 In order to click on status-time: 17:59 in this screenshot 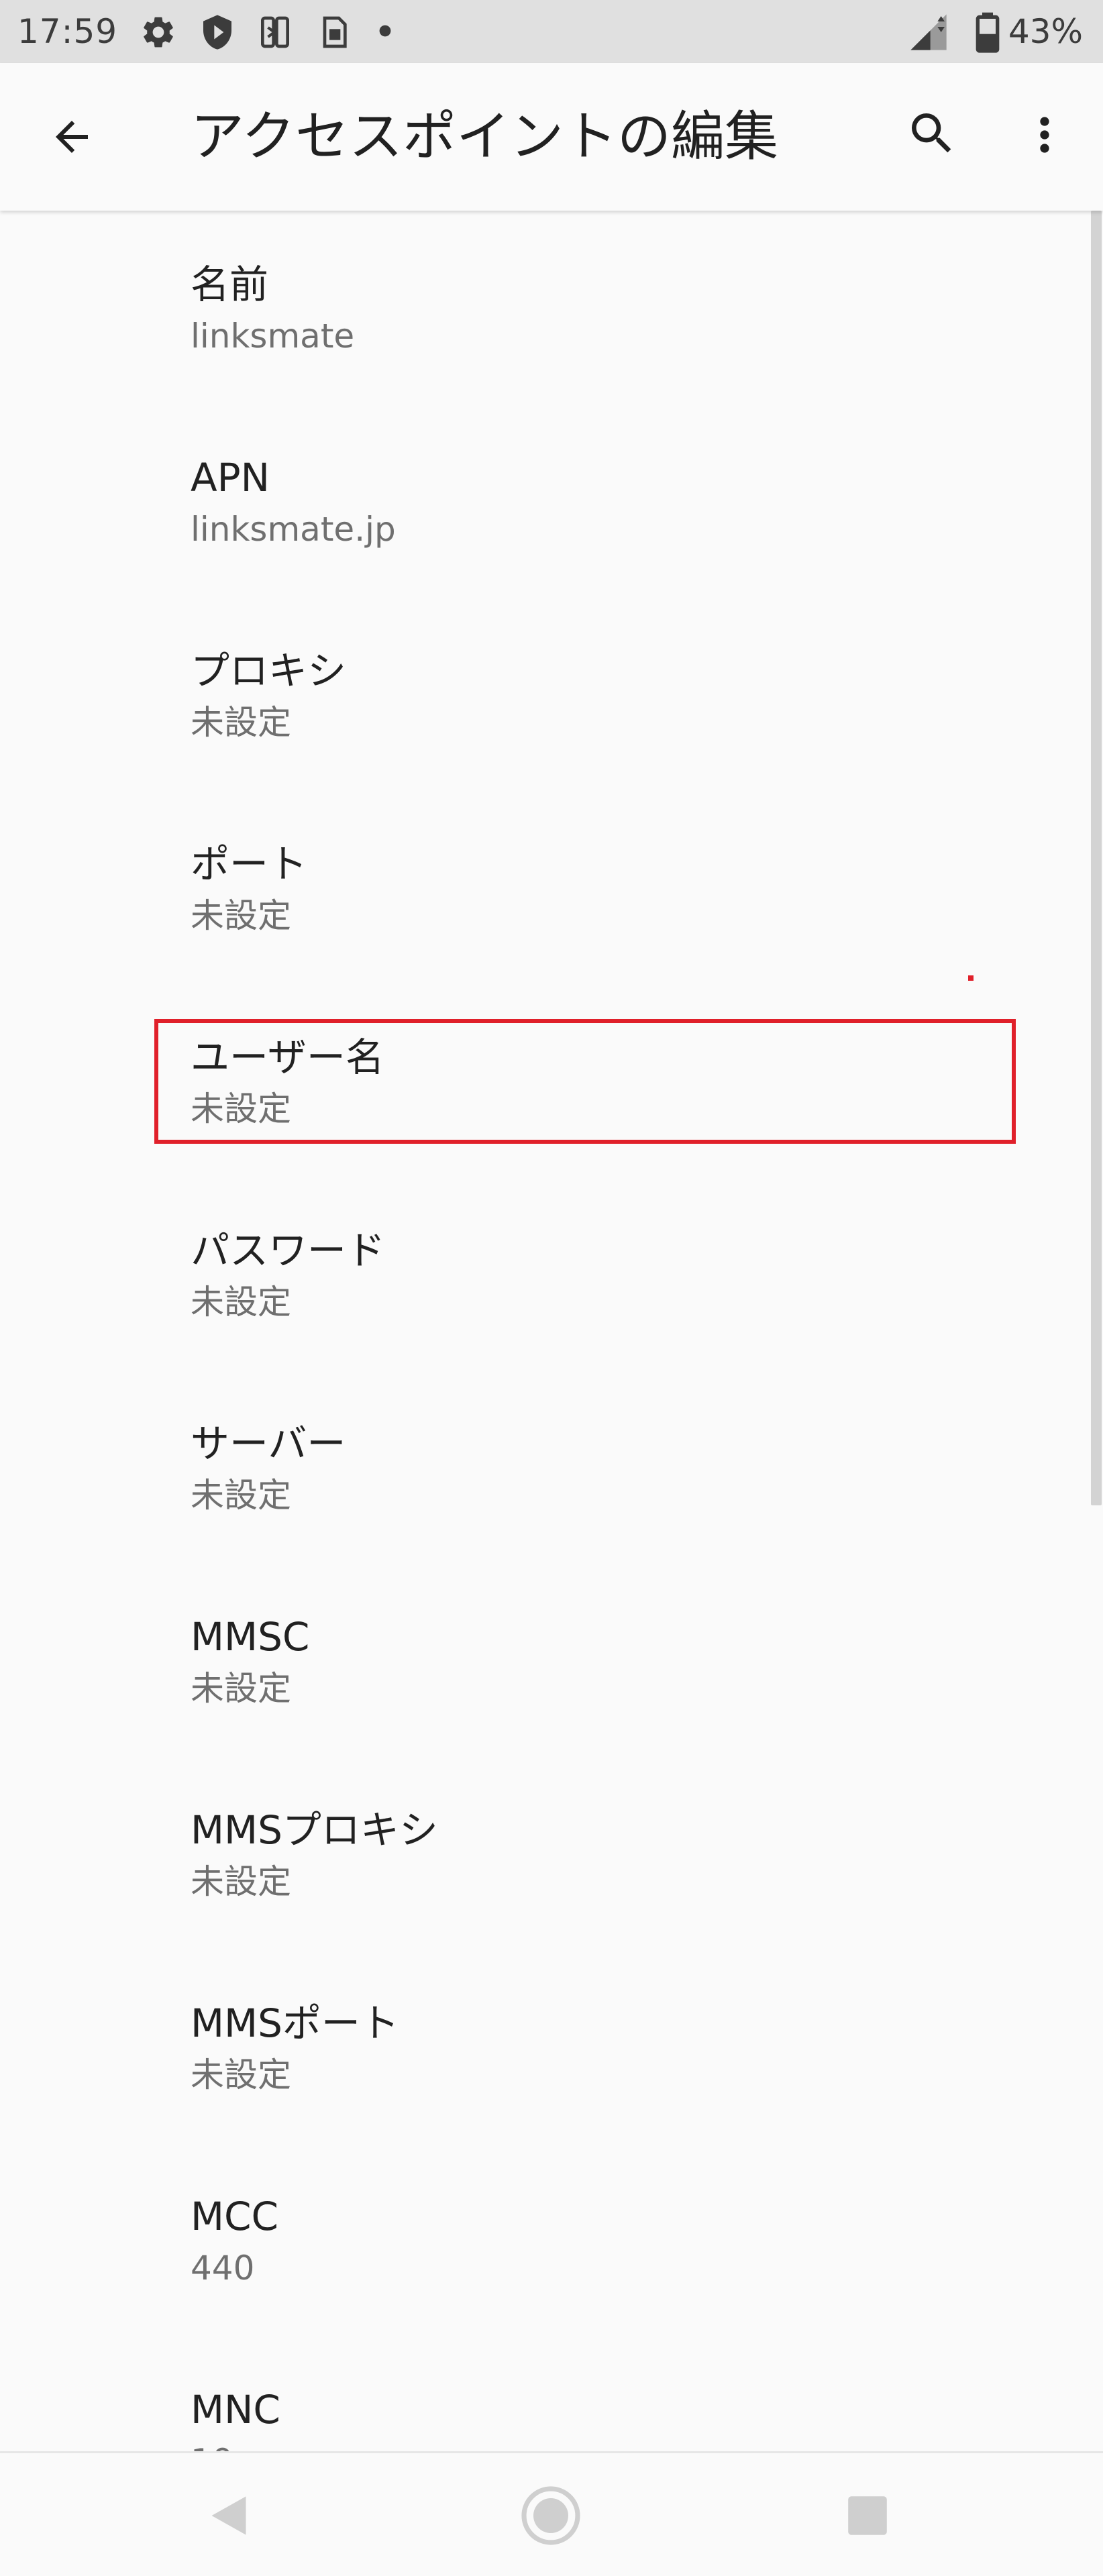, I will do `click(68, 31)`.